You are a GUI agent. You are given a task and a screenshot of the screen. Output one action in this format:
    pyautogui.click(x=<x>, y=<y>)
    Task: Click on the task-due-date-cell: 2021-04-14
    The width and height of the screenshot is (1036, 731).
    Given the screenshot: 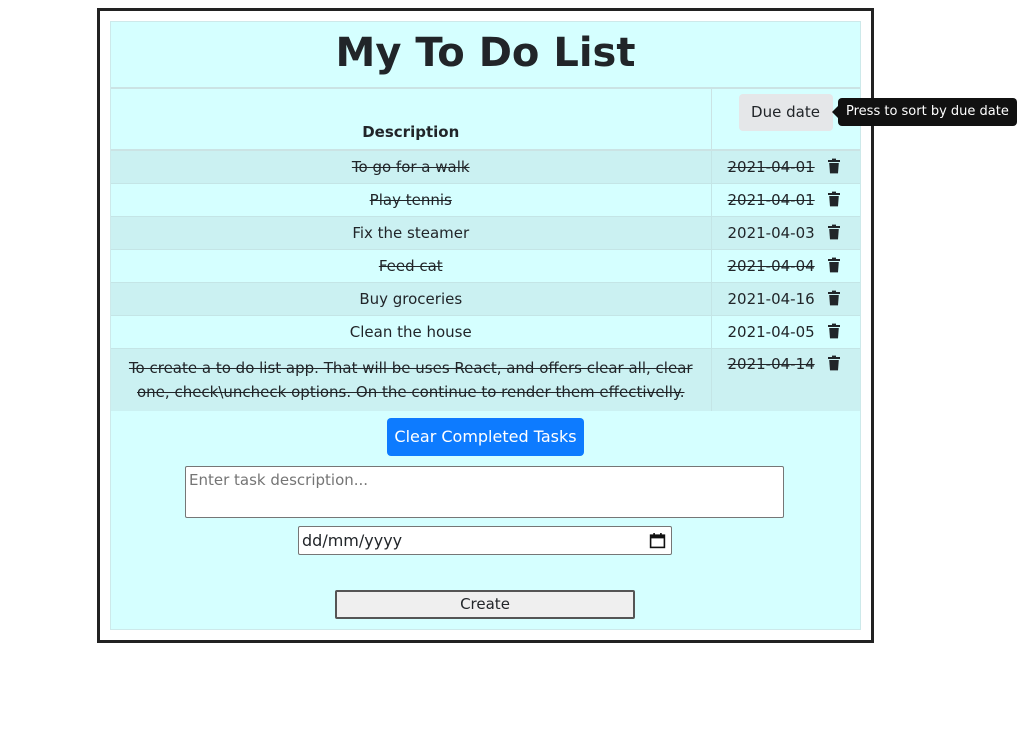 What is the action you would take?
    pyautogui.click(x=785, y=379)
    